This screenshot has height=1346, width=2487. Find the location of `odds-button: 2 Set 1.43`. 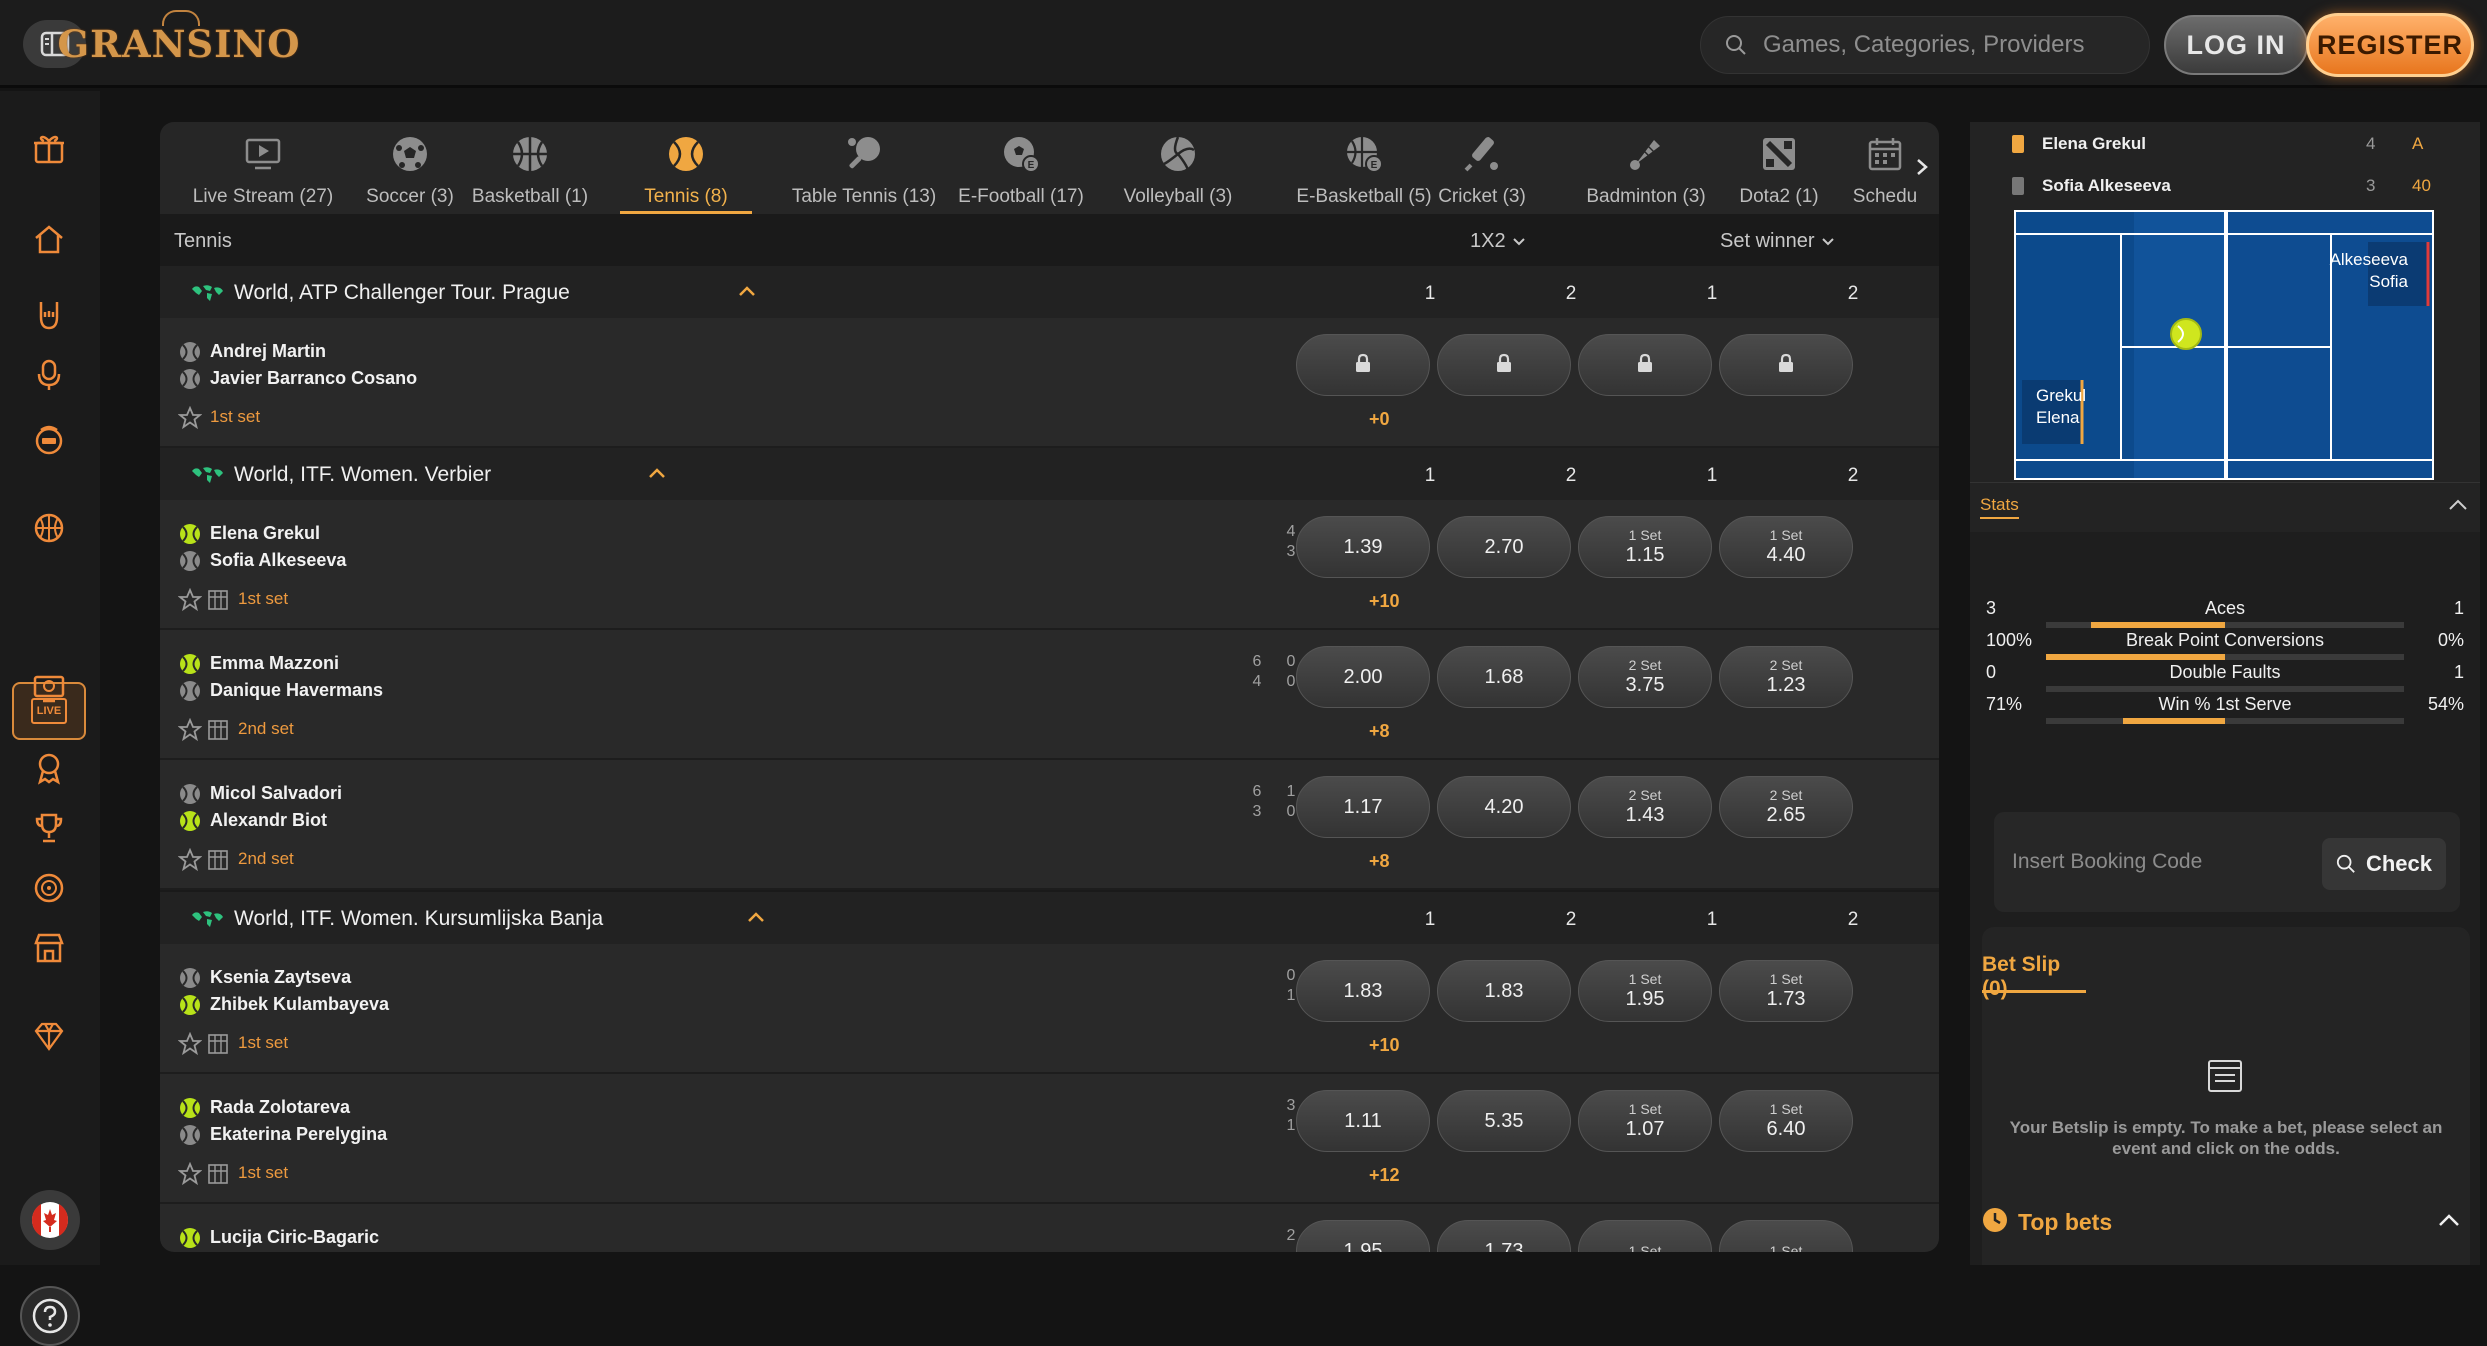

odds-button: 2 Set 1.43 is located at coordinates (1645, 807).